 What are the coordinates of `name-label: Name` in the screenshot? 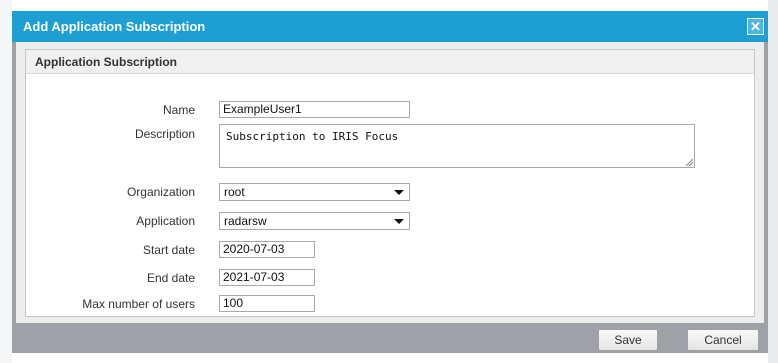 It's located at (178, 110).